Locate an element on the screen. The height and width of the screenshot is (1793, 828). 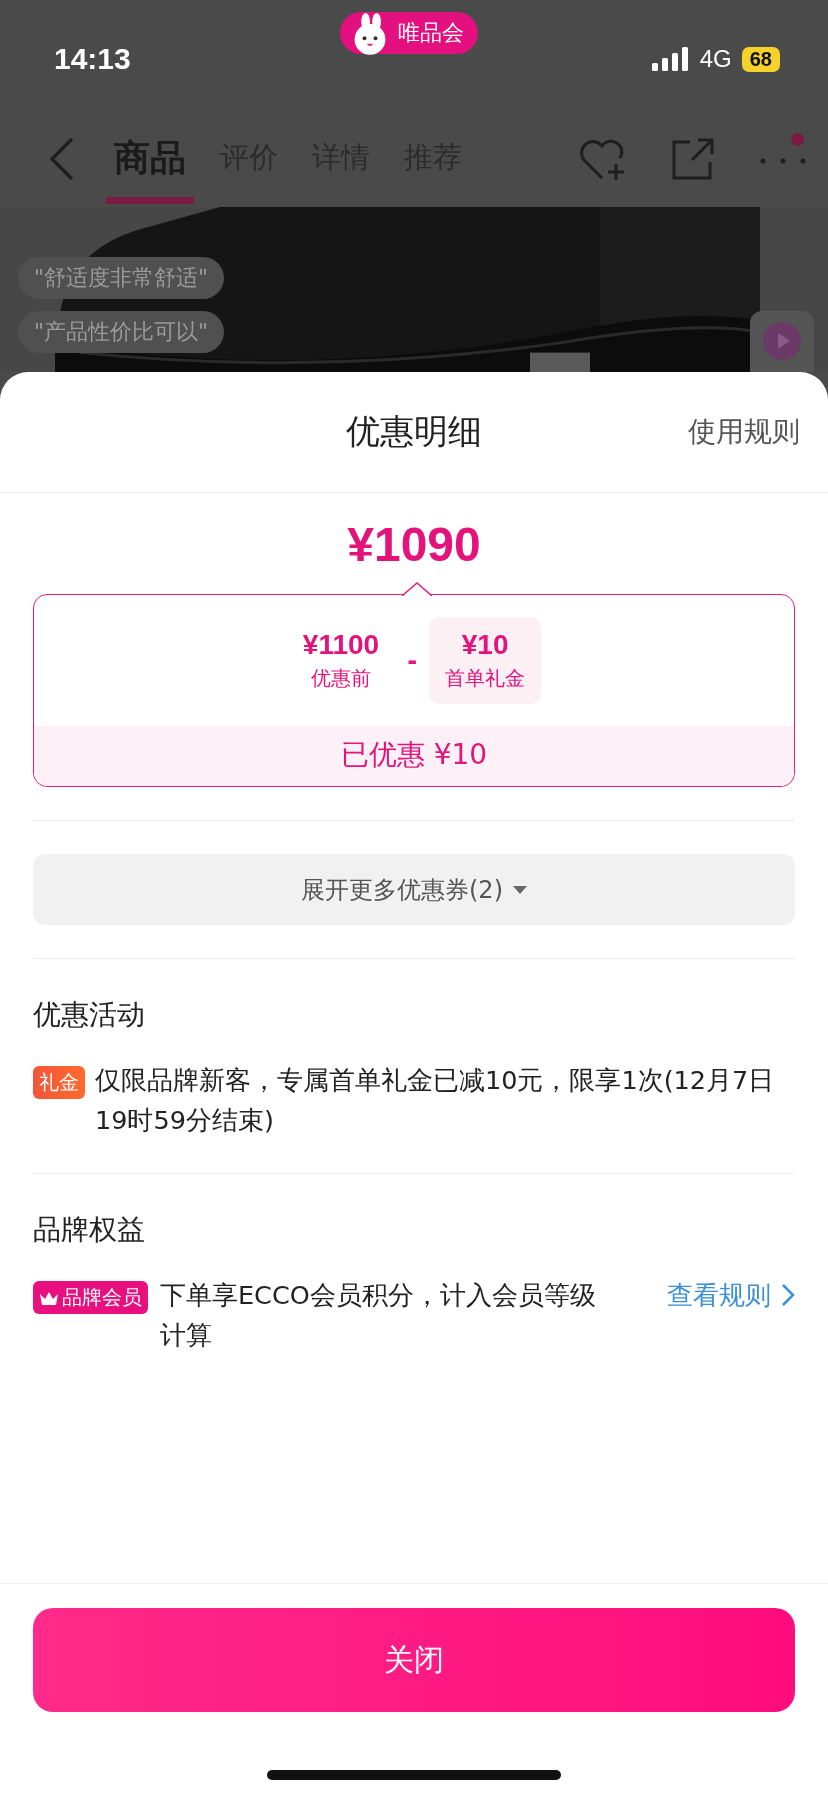
video-button is located at coordinates (782, 341).